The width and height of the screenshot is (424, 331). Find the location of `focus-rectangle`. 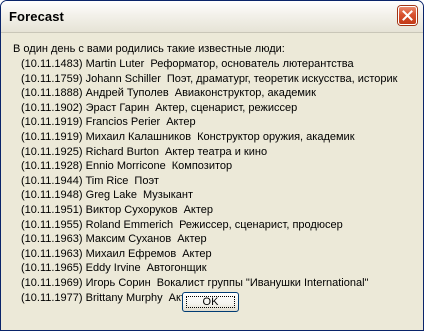

focus-rectangle is located at coordinates (210, 302).